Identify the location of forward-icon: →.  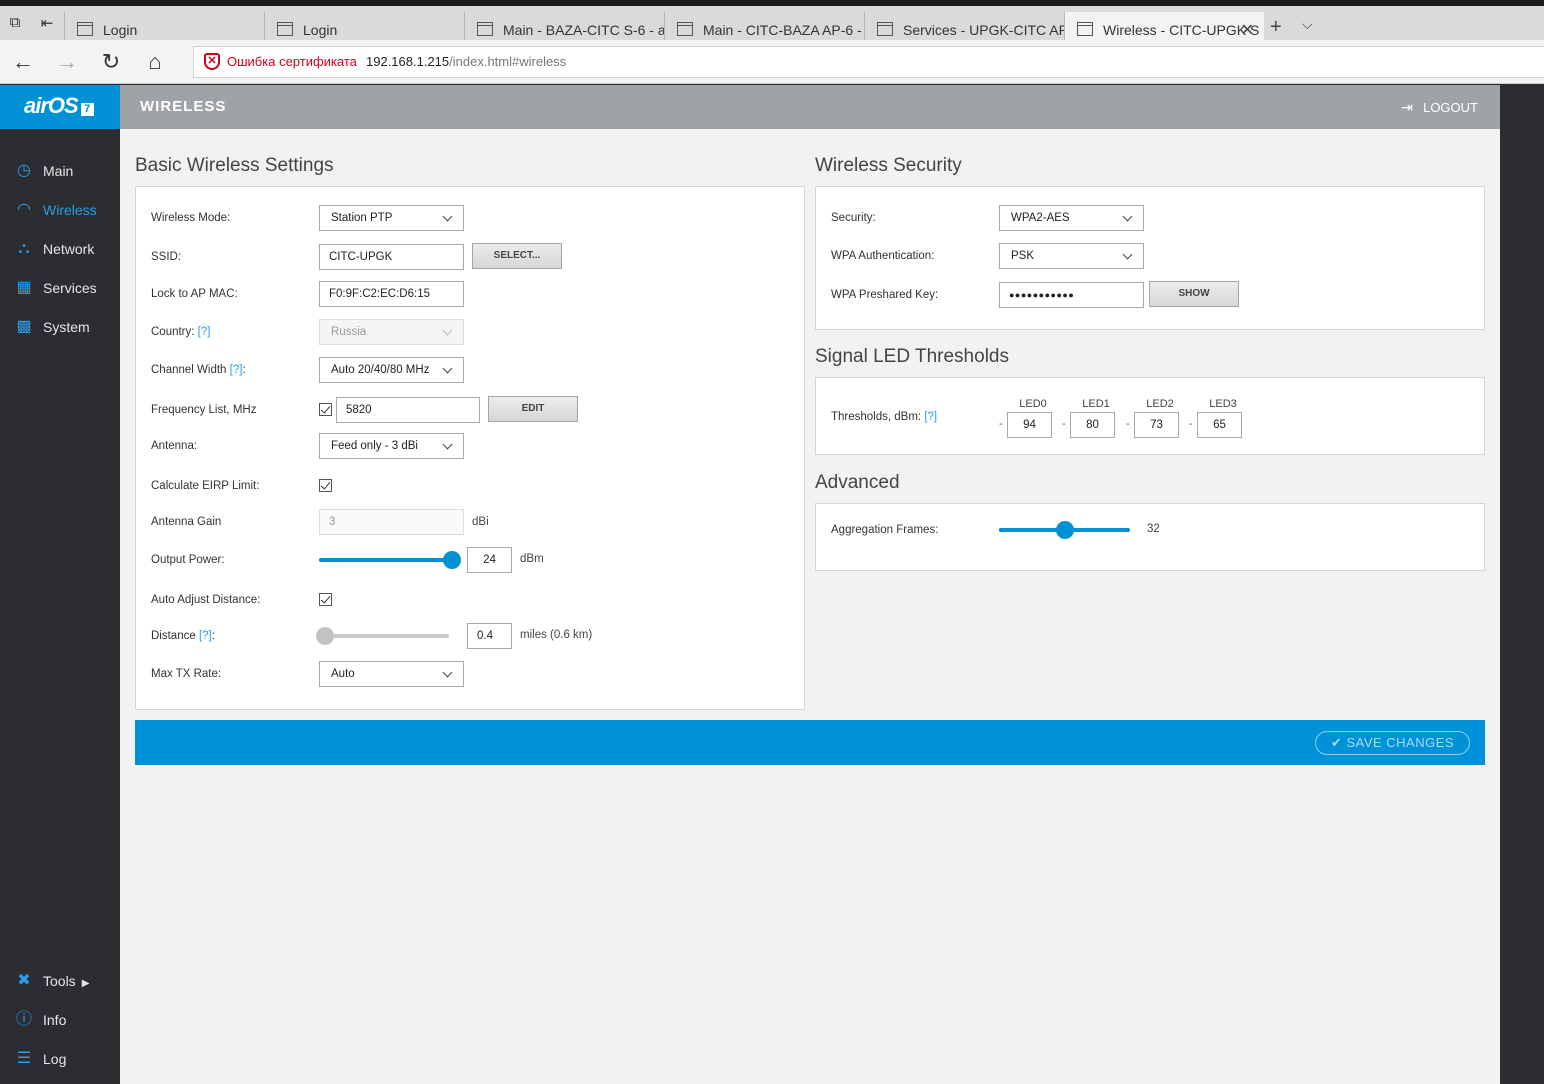
(67, 62).